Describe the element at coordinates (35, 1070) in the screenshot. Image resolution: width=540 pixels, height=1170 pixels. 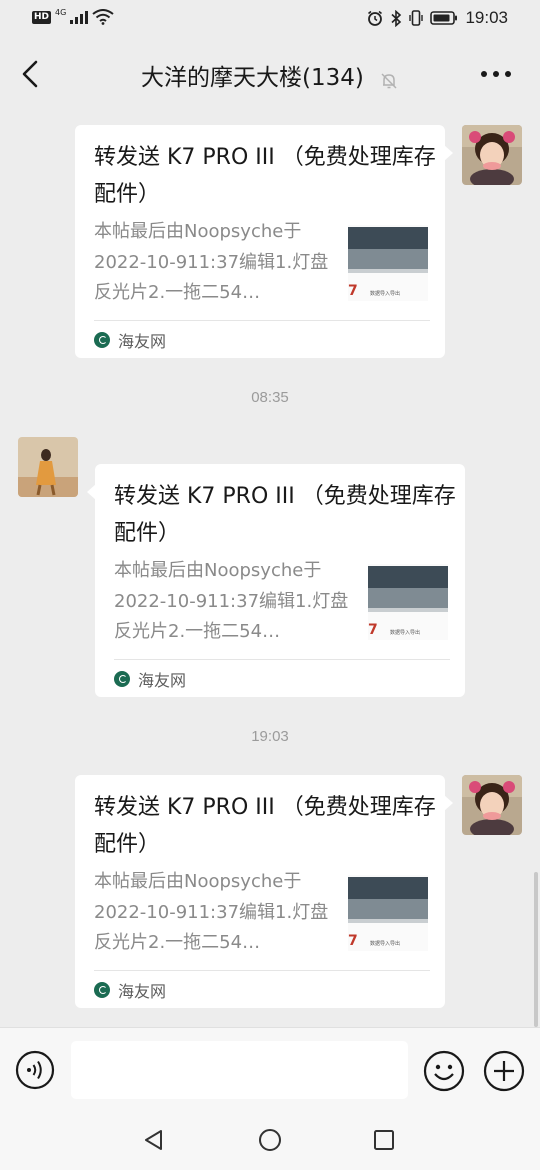
I see `voice-icon` at that location.